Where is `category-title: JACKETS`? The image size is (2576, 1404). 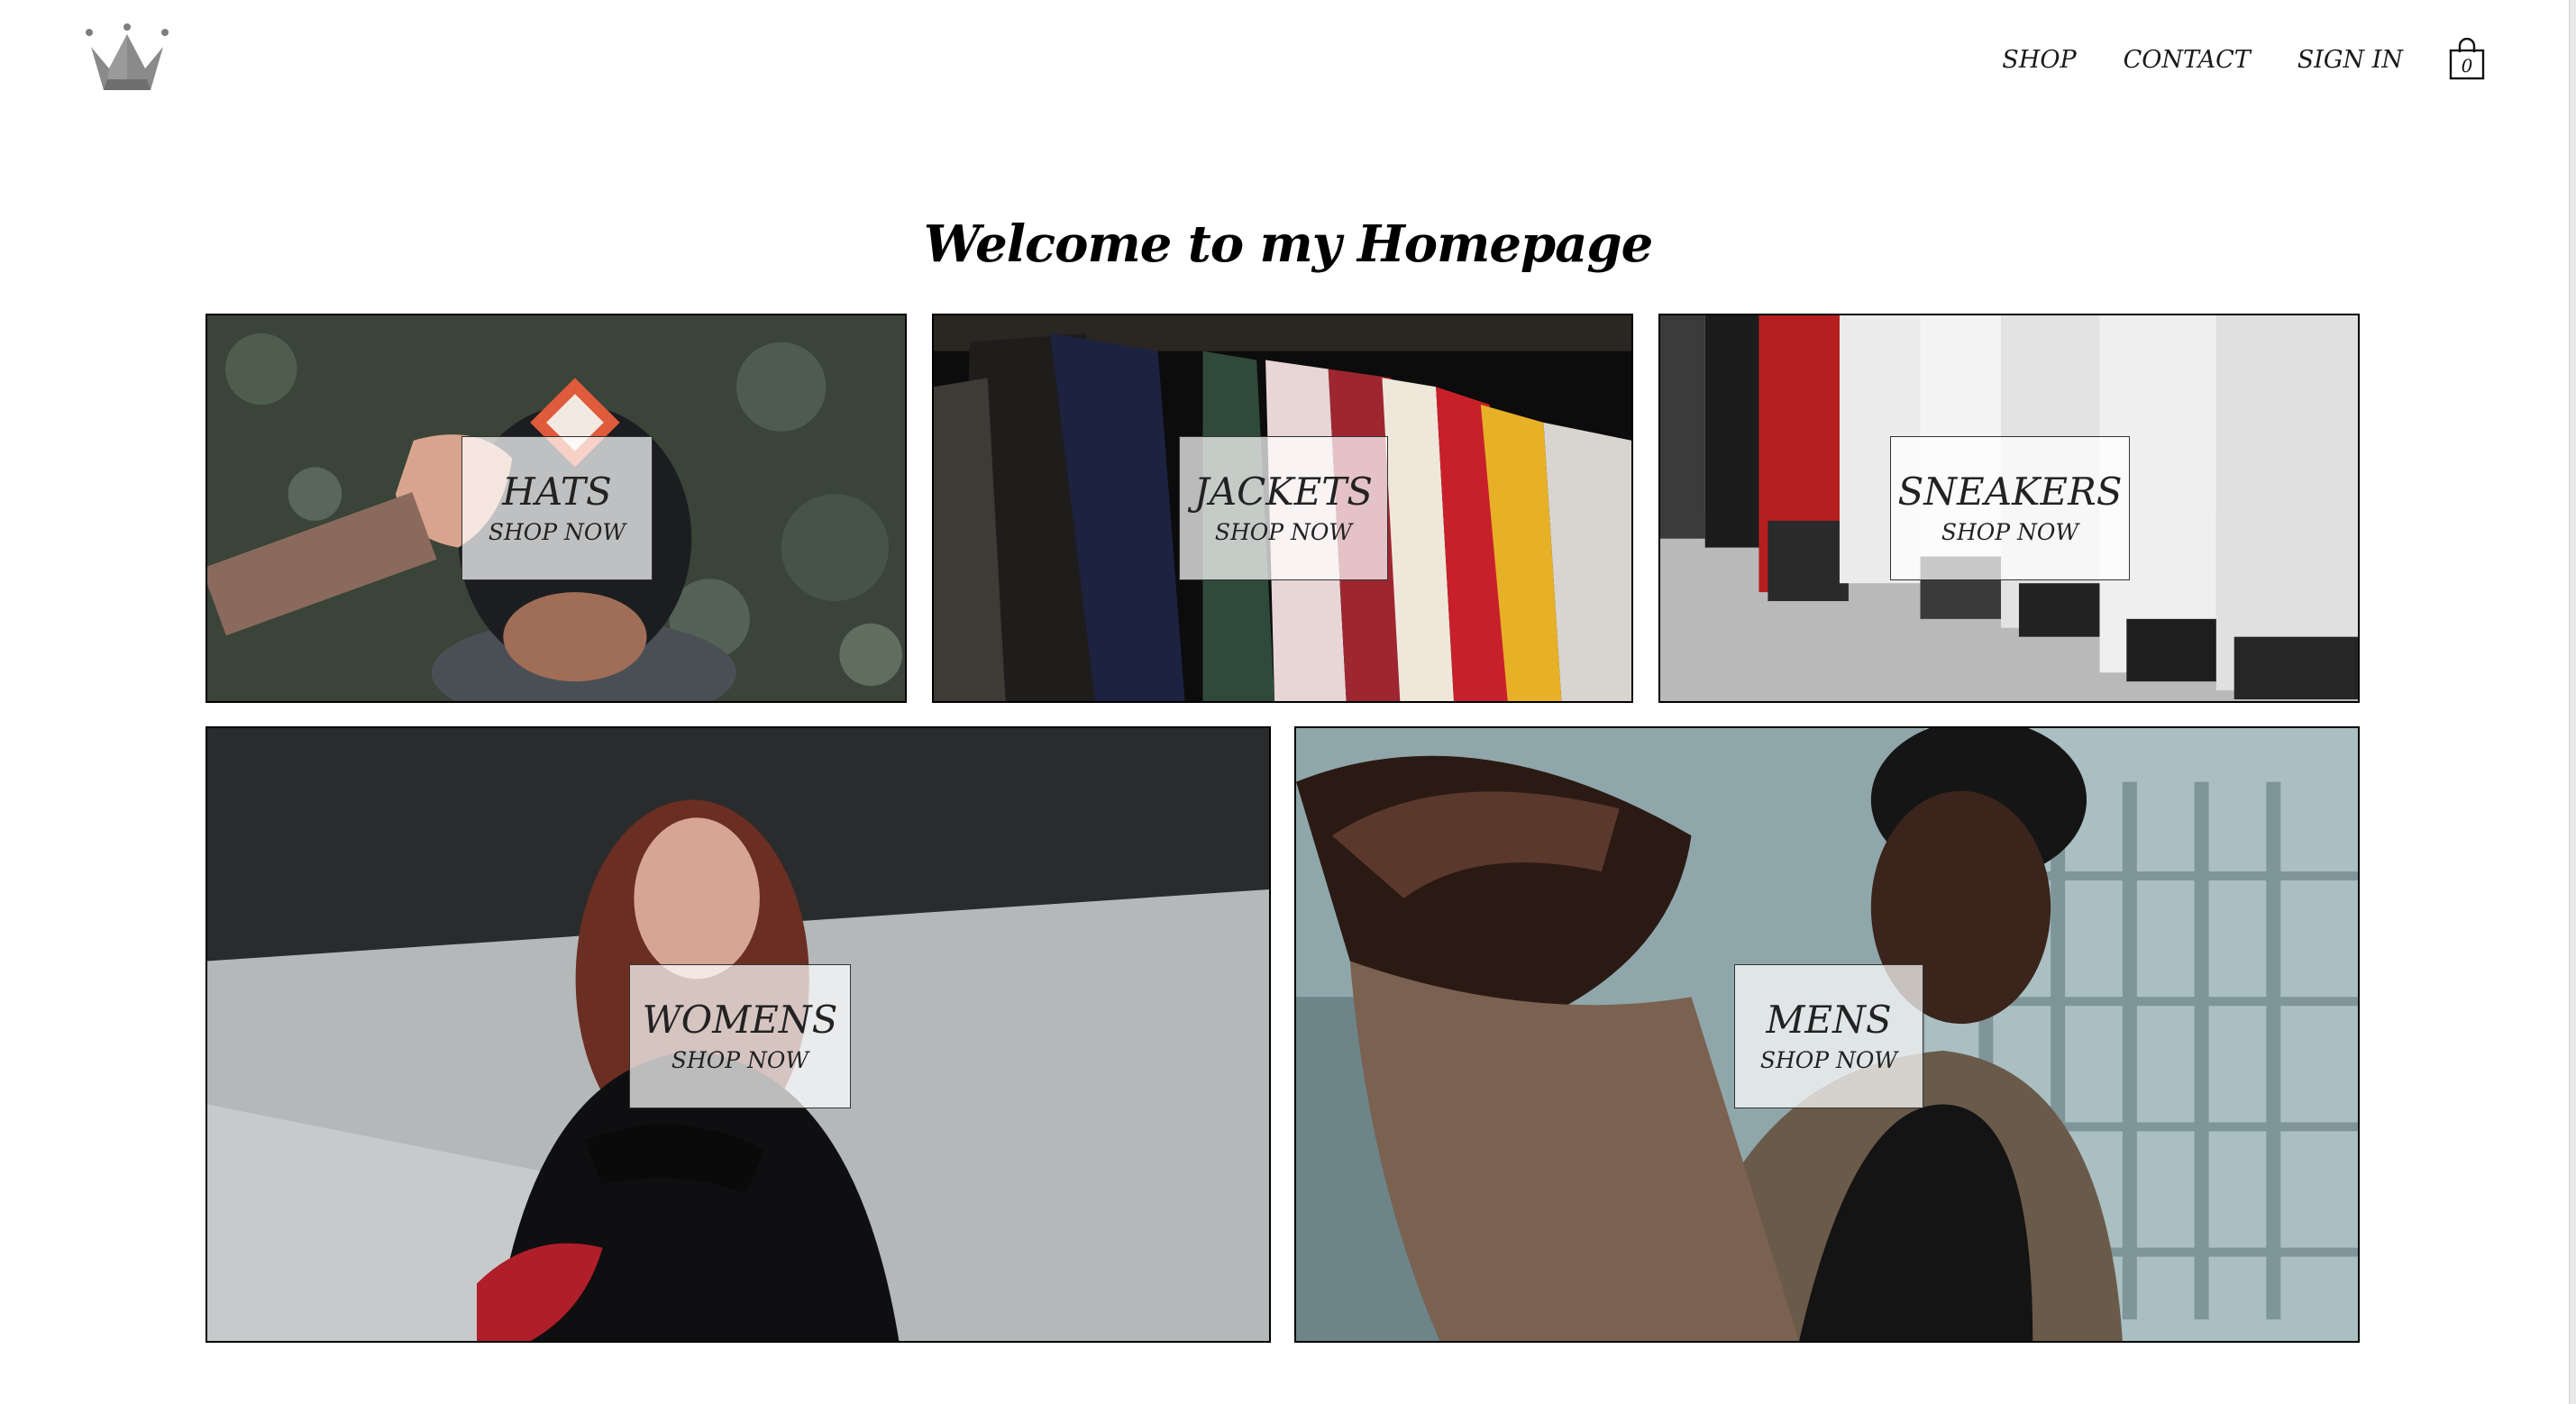
category-title: JACKETS is located at coordinates (1283, 492).